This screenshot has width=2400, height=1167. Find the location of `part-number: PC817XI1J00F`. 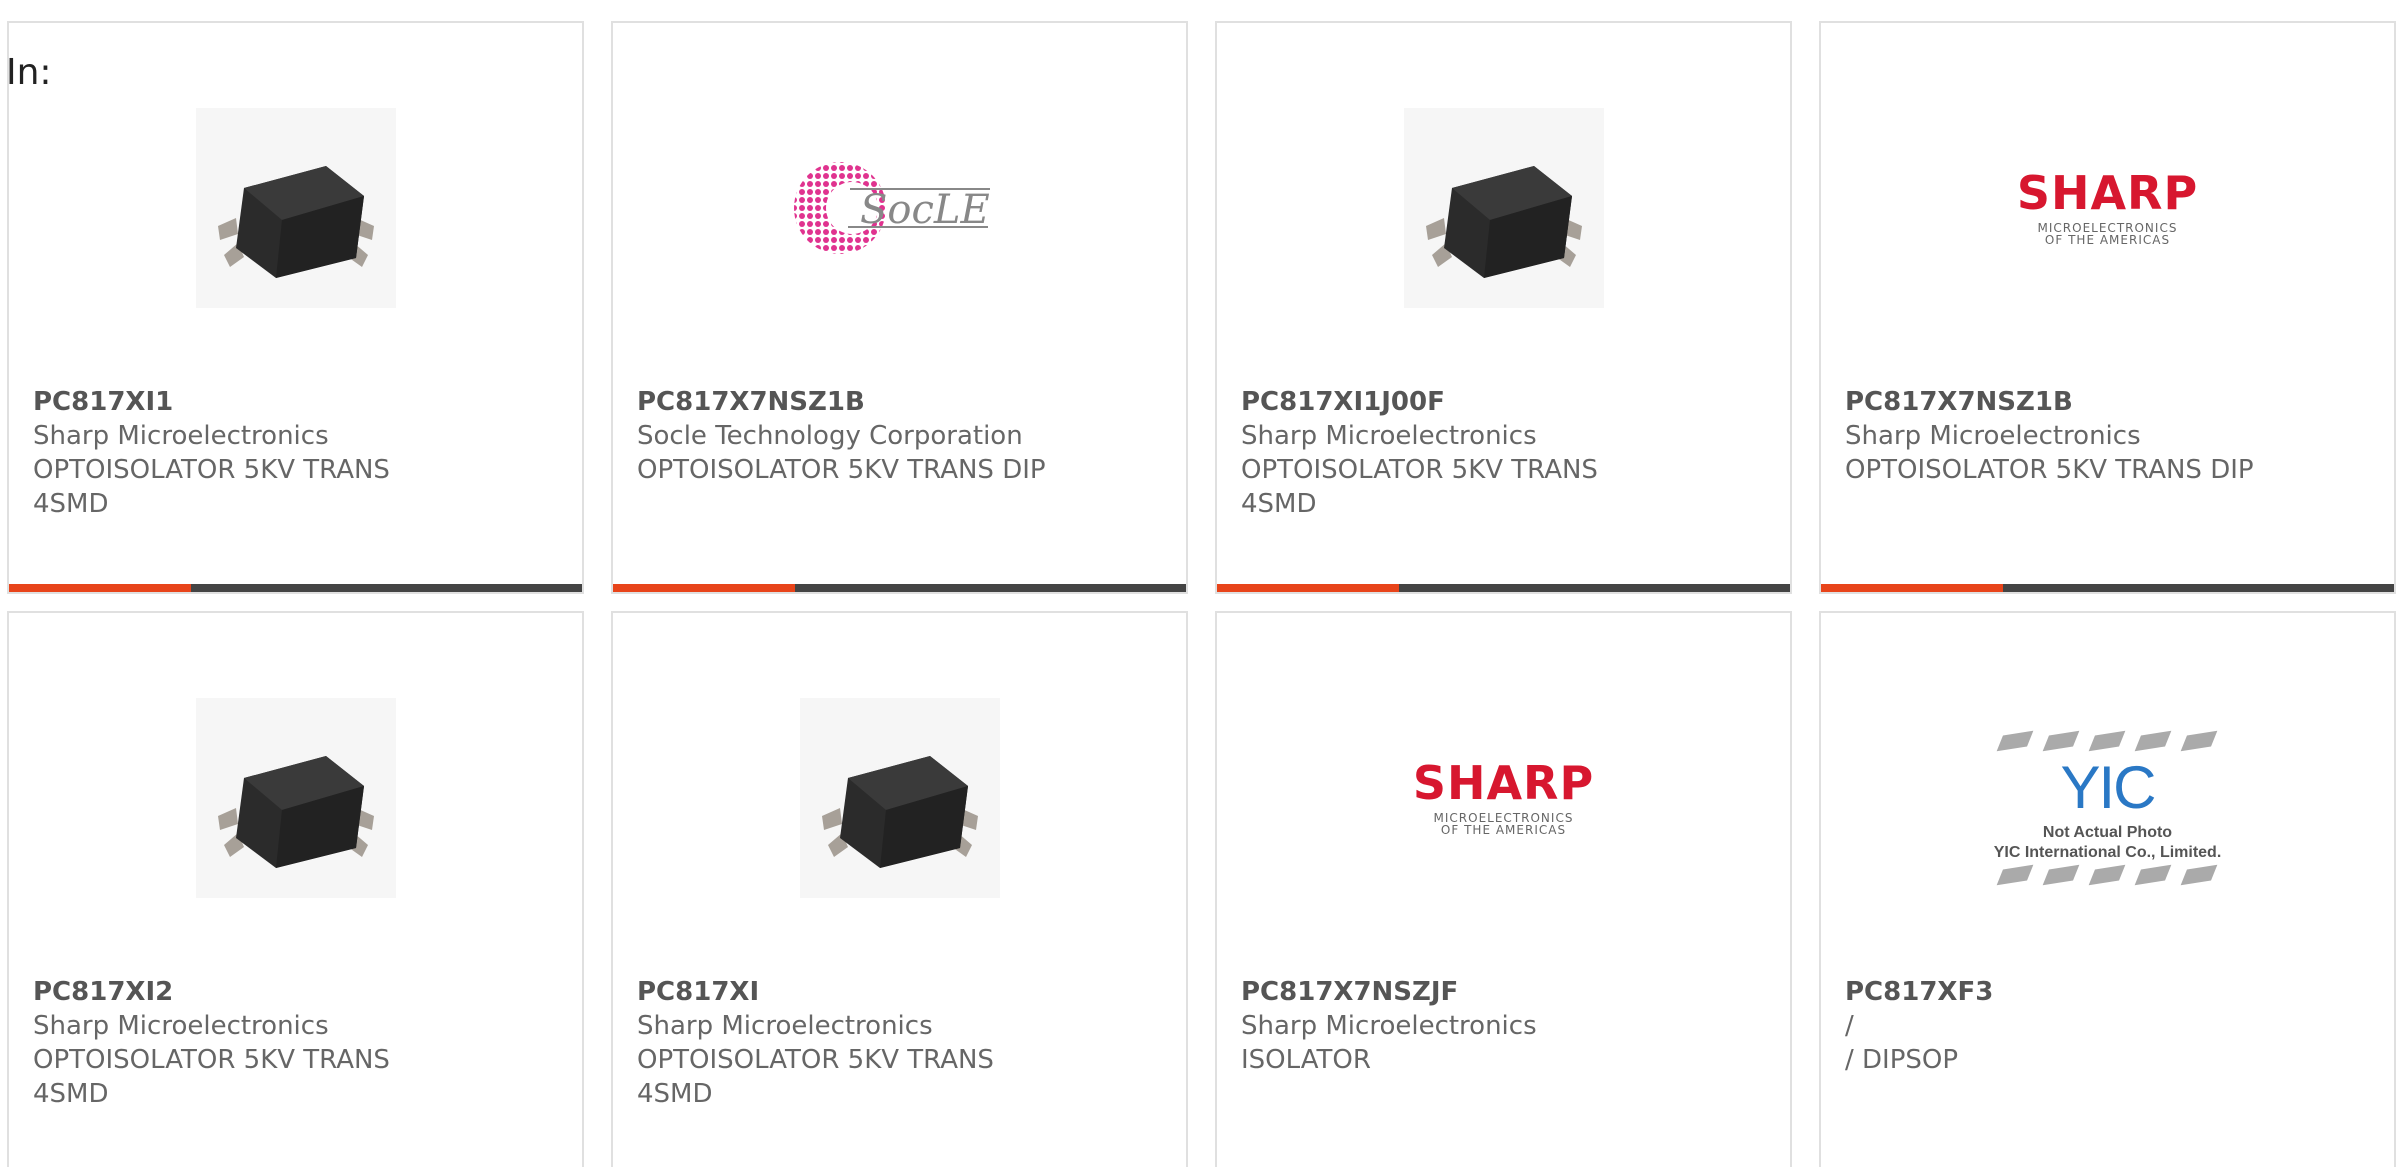

part-number: PC817XI1J00F is located at coordinates (1505, 402).